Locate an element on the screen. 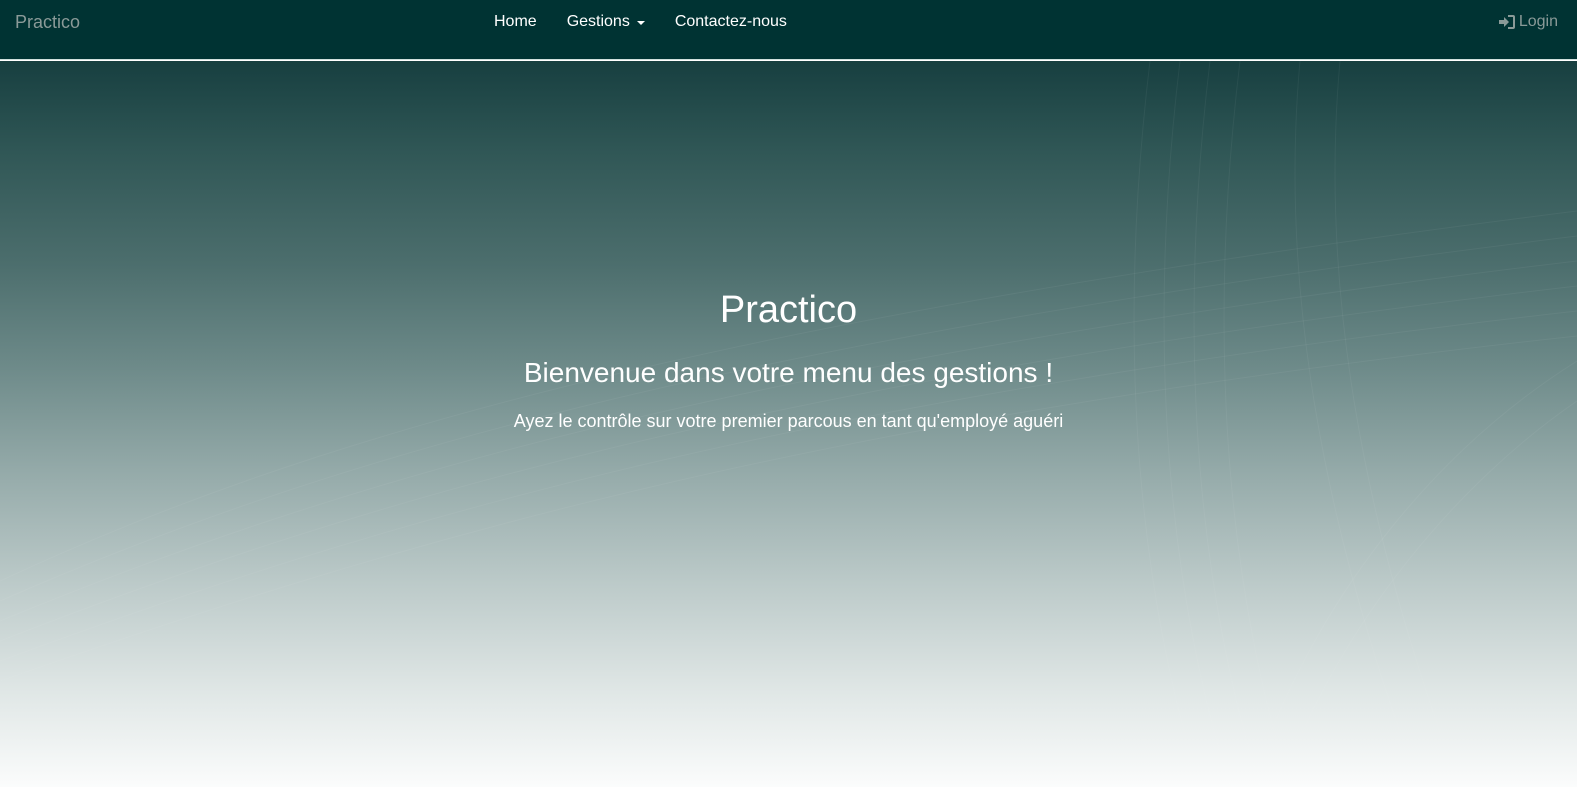 The image size is (1577, 787). nav-links: Home Gestions Contactez-nous is located at coordinates (640, 22).